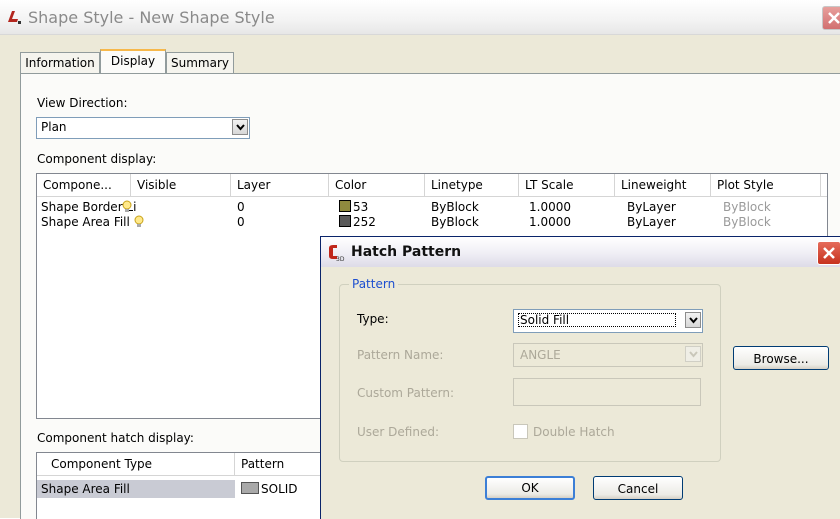 The height and width of the screenshot is (519, 840). I want to click on column-header-color: Color, so click(377, 185).